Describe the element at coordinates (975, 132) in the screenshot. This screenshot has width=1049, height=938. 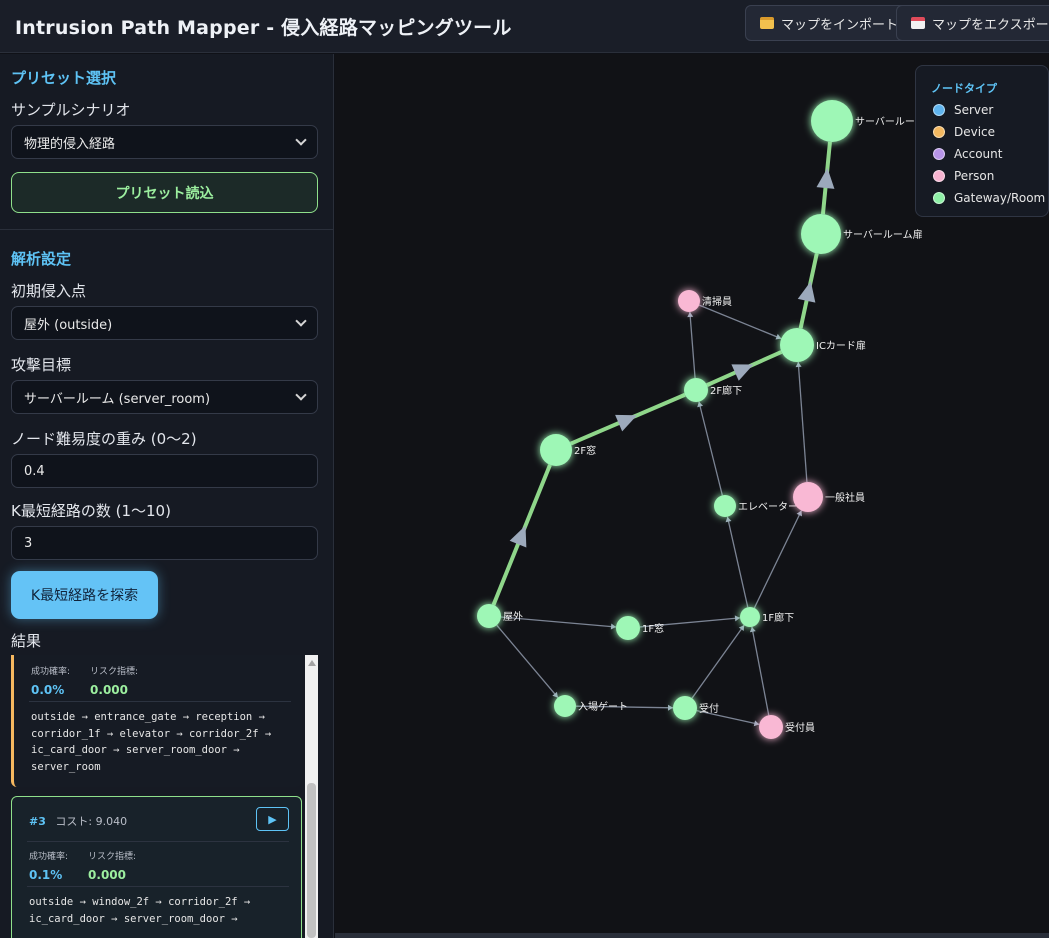
I see `legend-label: Device` at that location.